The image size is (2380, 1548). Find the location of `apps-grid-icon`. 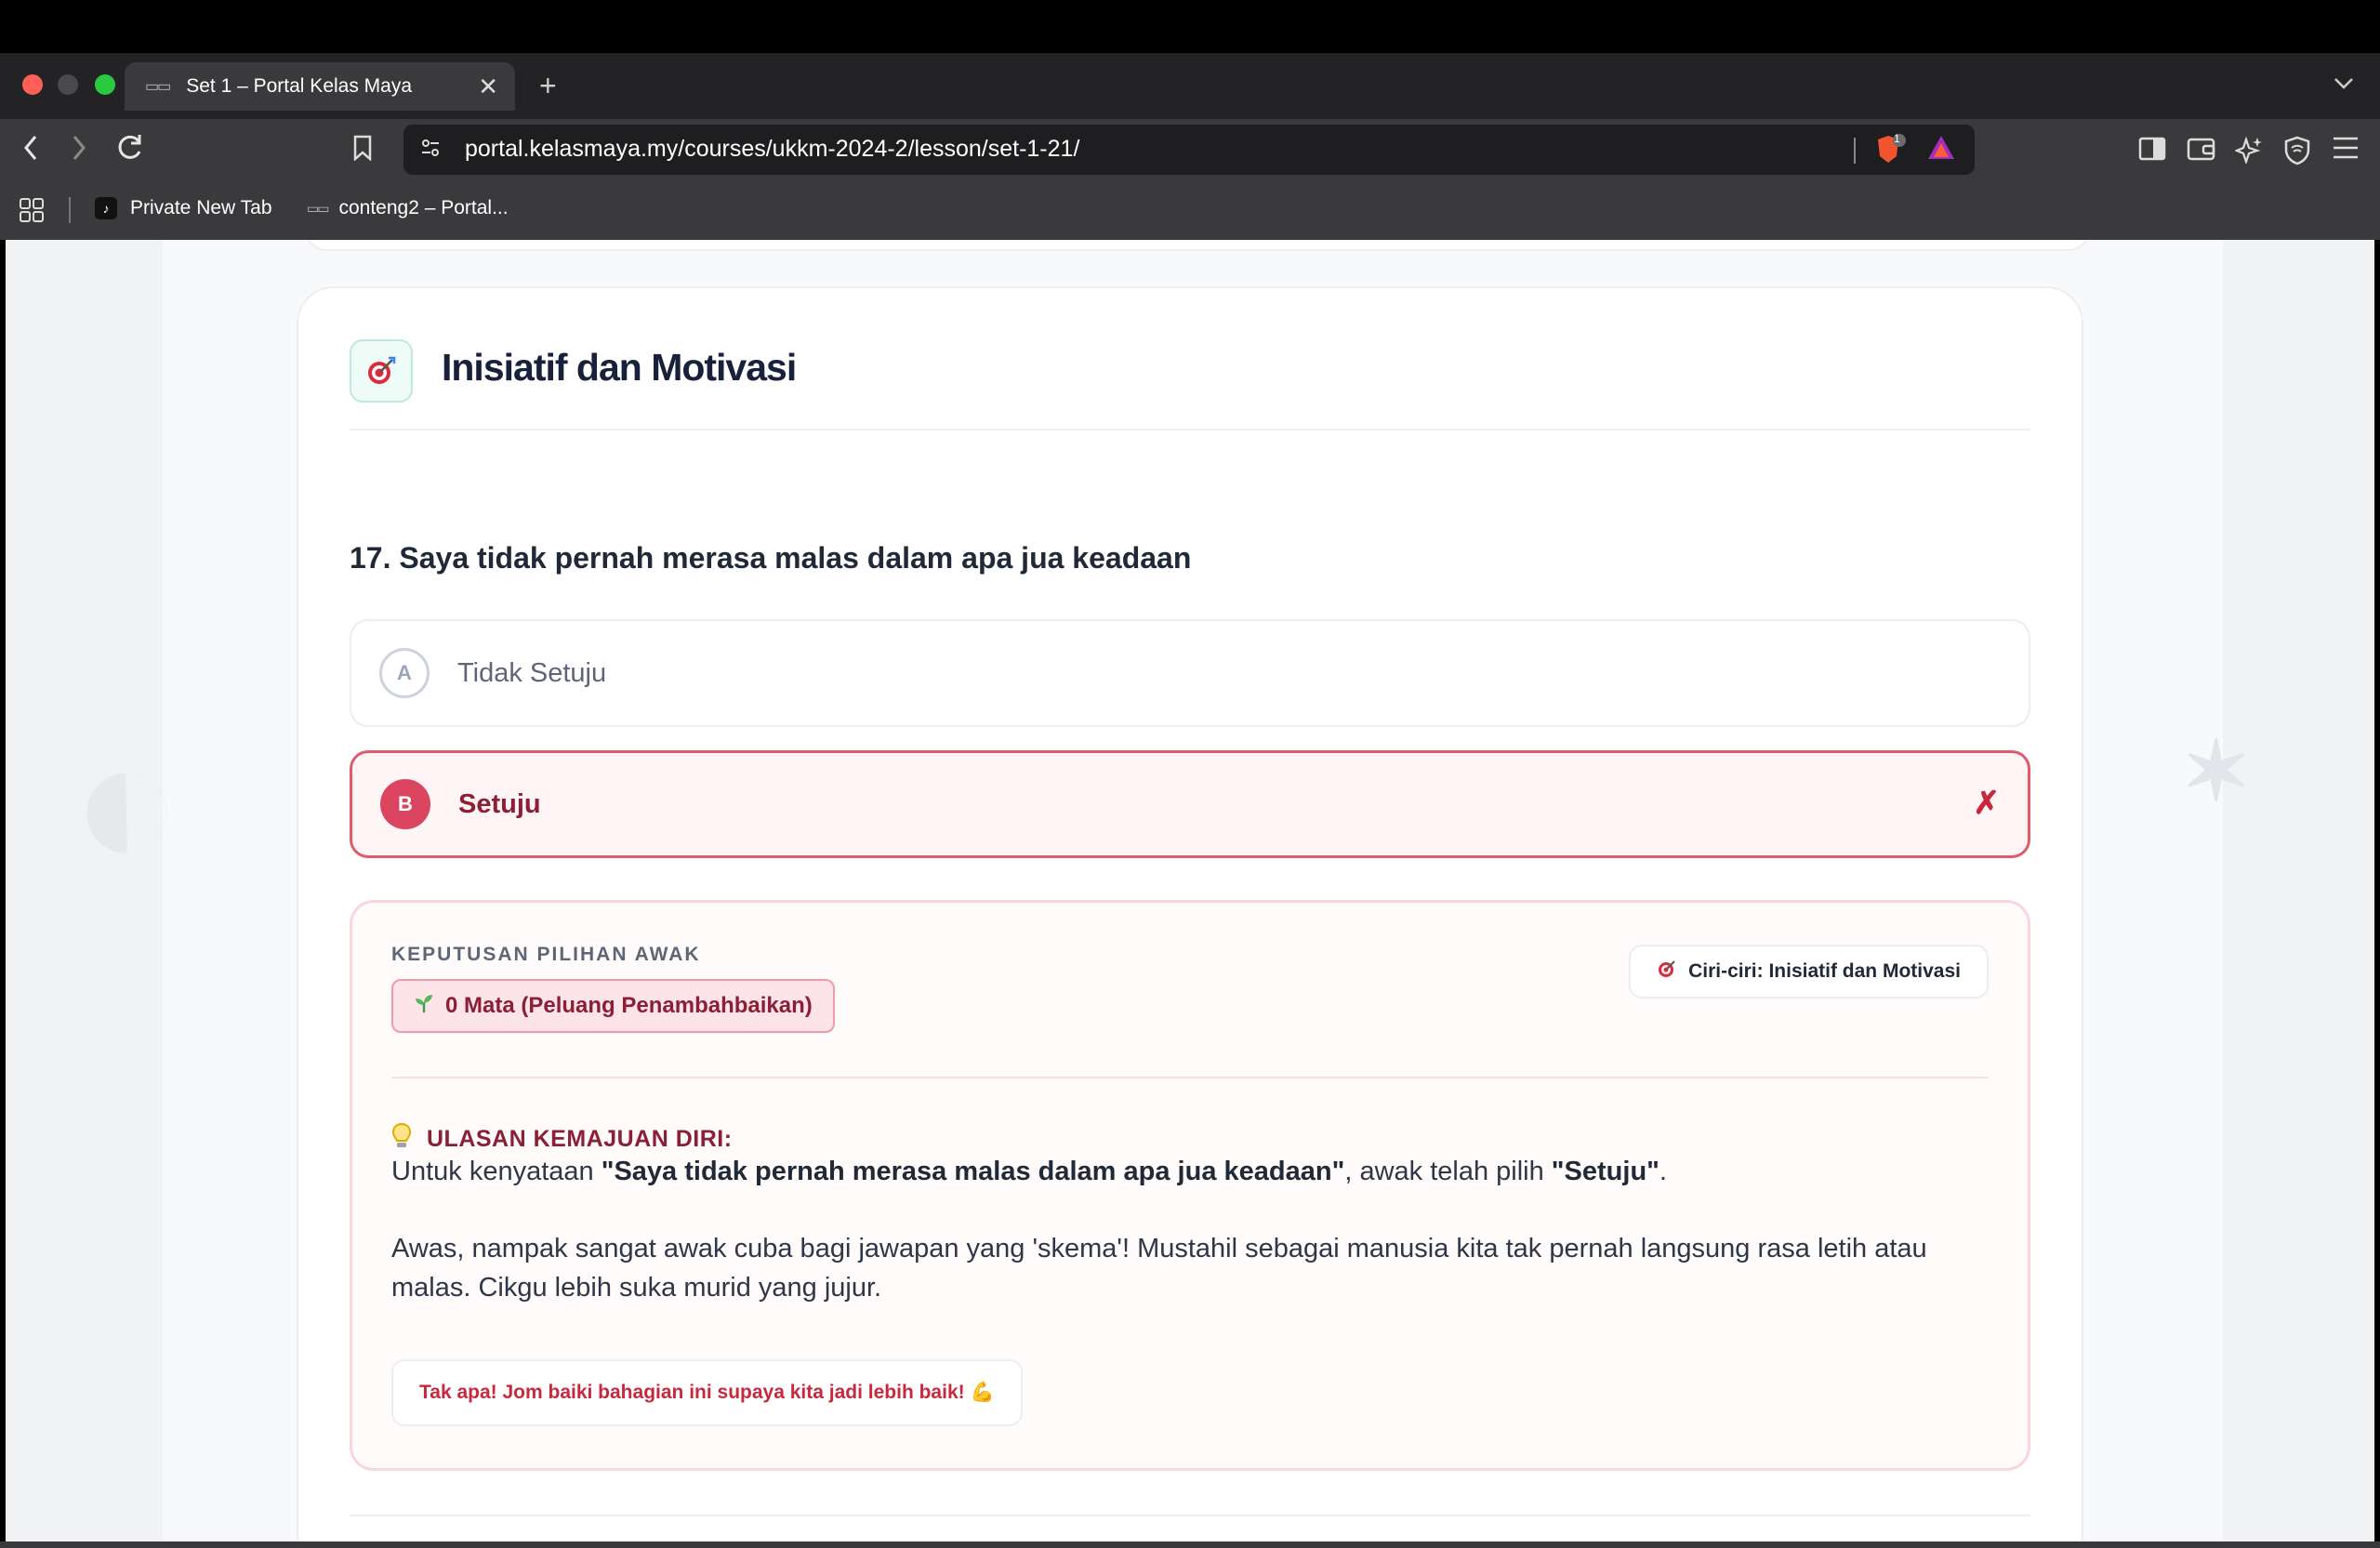

apps-grid-icon is located at coordinates (32, 212).